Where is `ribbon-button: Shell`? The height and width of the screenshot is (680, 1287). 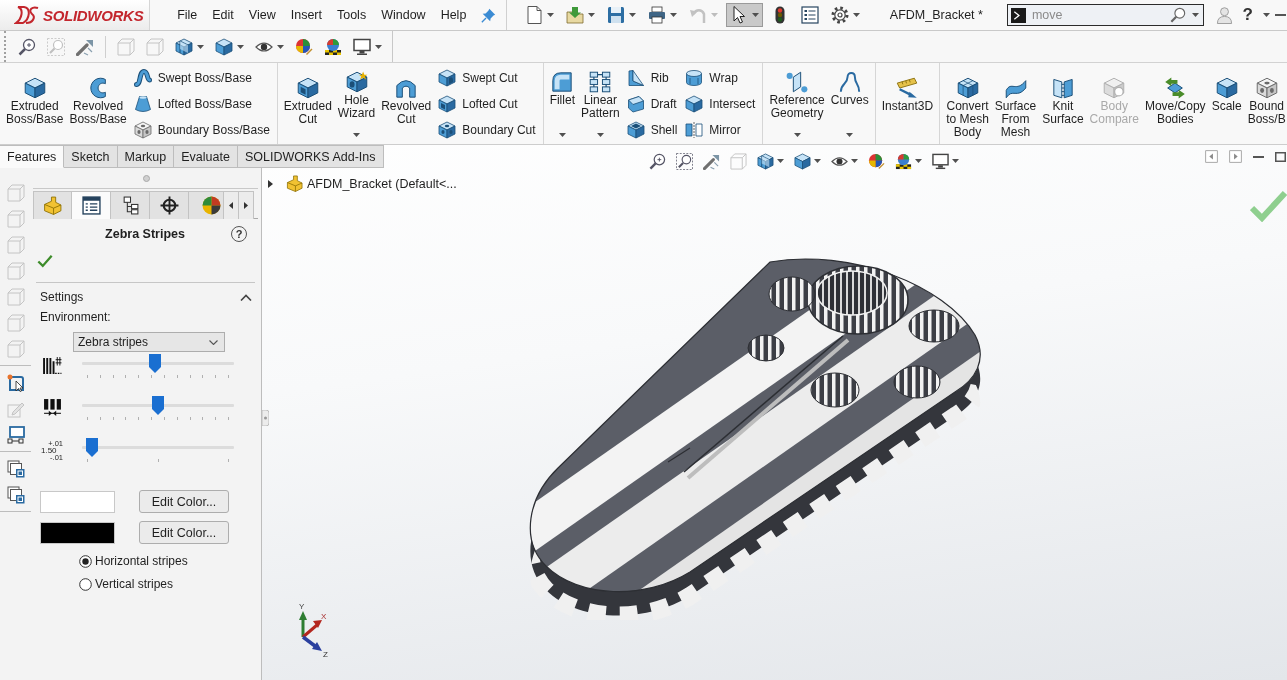
ribbon-button: Shell is located at coordinates (652, 130).